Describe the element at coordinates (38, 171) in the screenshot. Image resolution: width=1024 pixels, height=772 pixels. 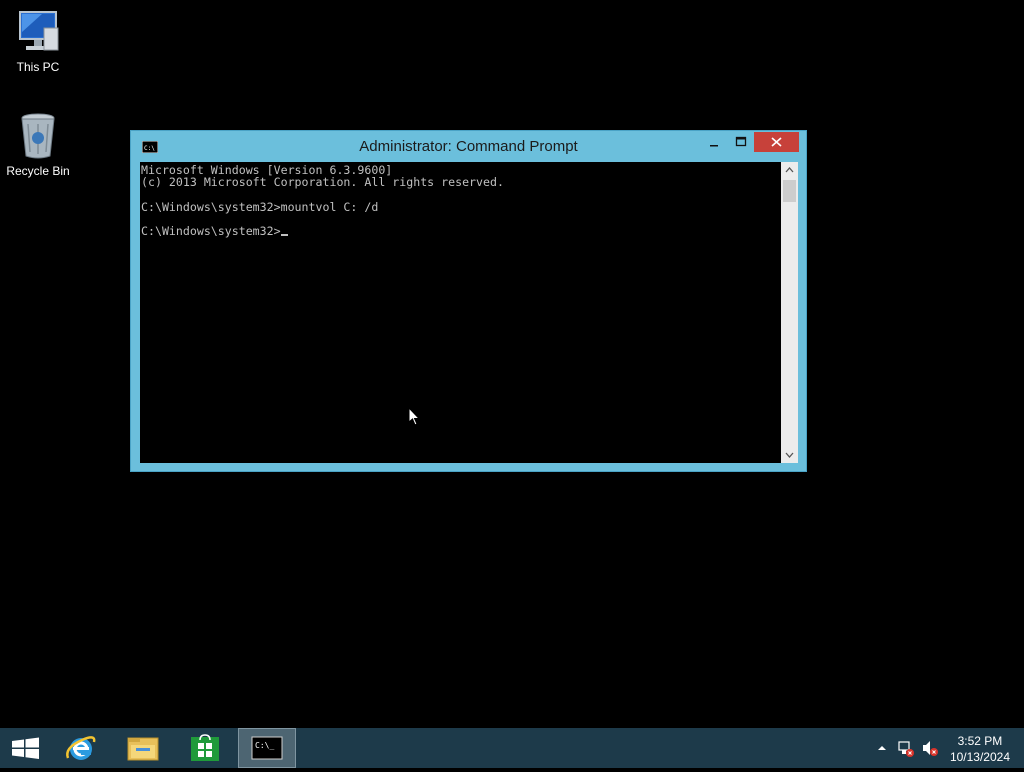
I see `recycle-bin-label: Recycle Bin` at that location.